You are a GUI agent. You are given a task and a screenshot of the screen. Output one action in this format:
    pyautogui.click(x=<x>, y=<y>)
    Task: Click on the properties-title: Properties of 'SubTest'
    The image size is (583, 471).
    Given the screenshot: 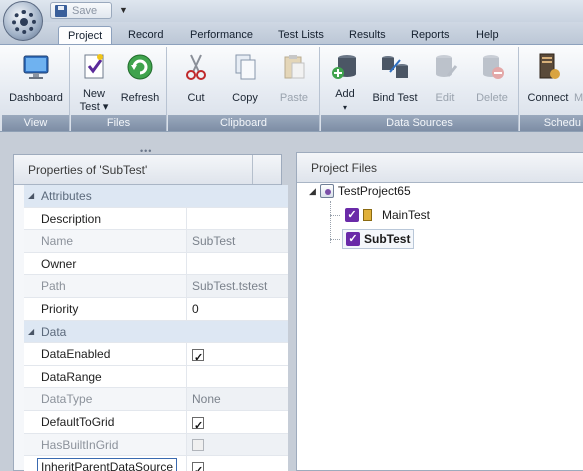 What is the action you would take?
    pyautogui.click(x=88, y=170)
    